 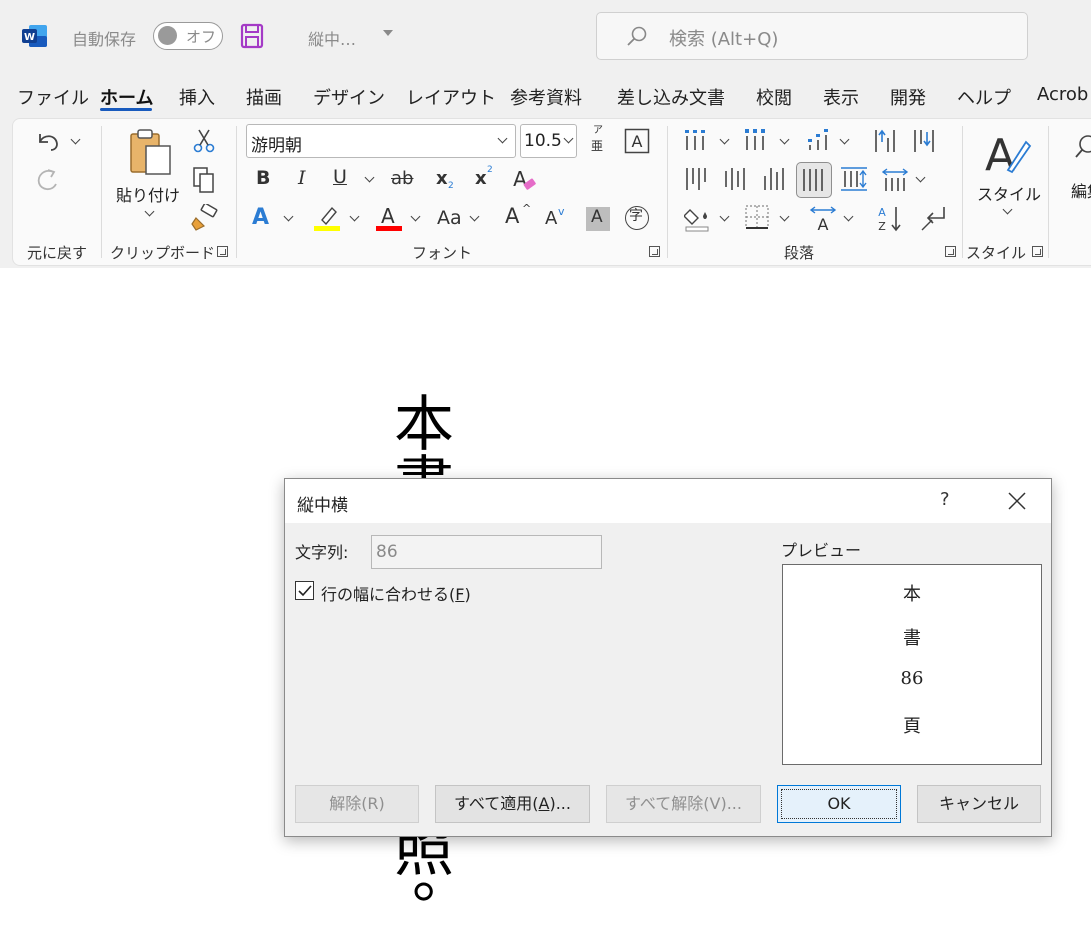 What do you see at coordinates (126, 97) in the screenshot?
I see `tab-home: ホーム` at bounding box center [126, 97].